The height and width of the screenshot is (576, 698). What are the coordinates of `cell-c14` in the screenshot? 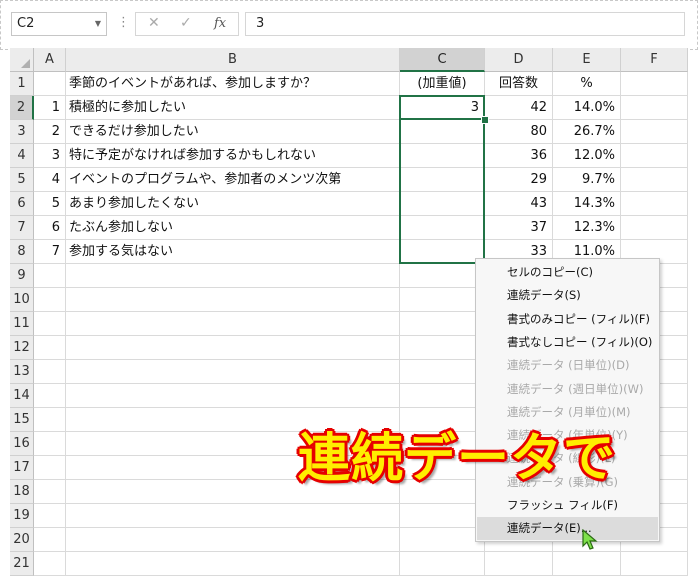 It's located at (442, 396).